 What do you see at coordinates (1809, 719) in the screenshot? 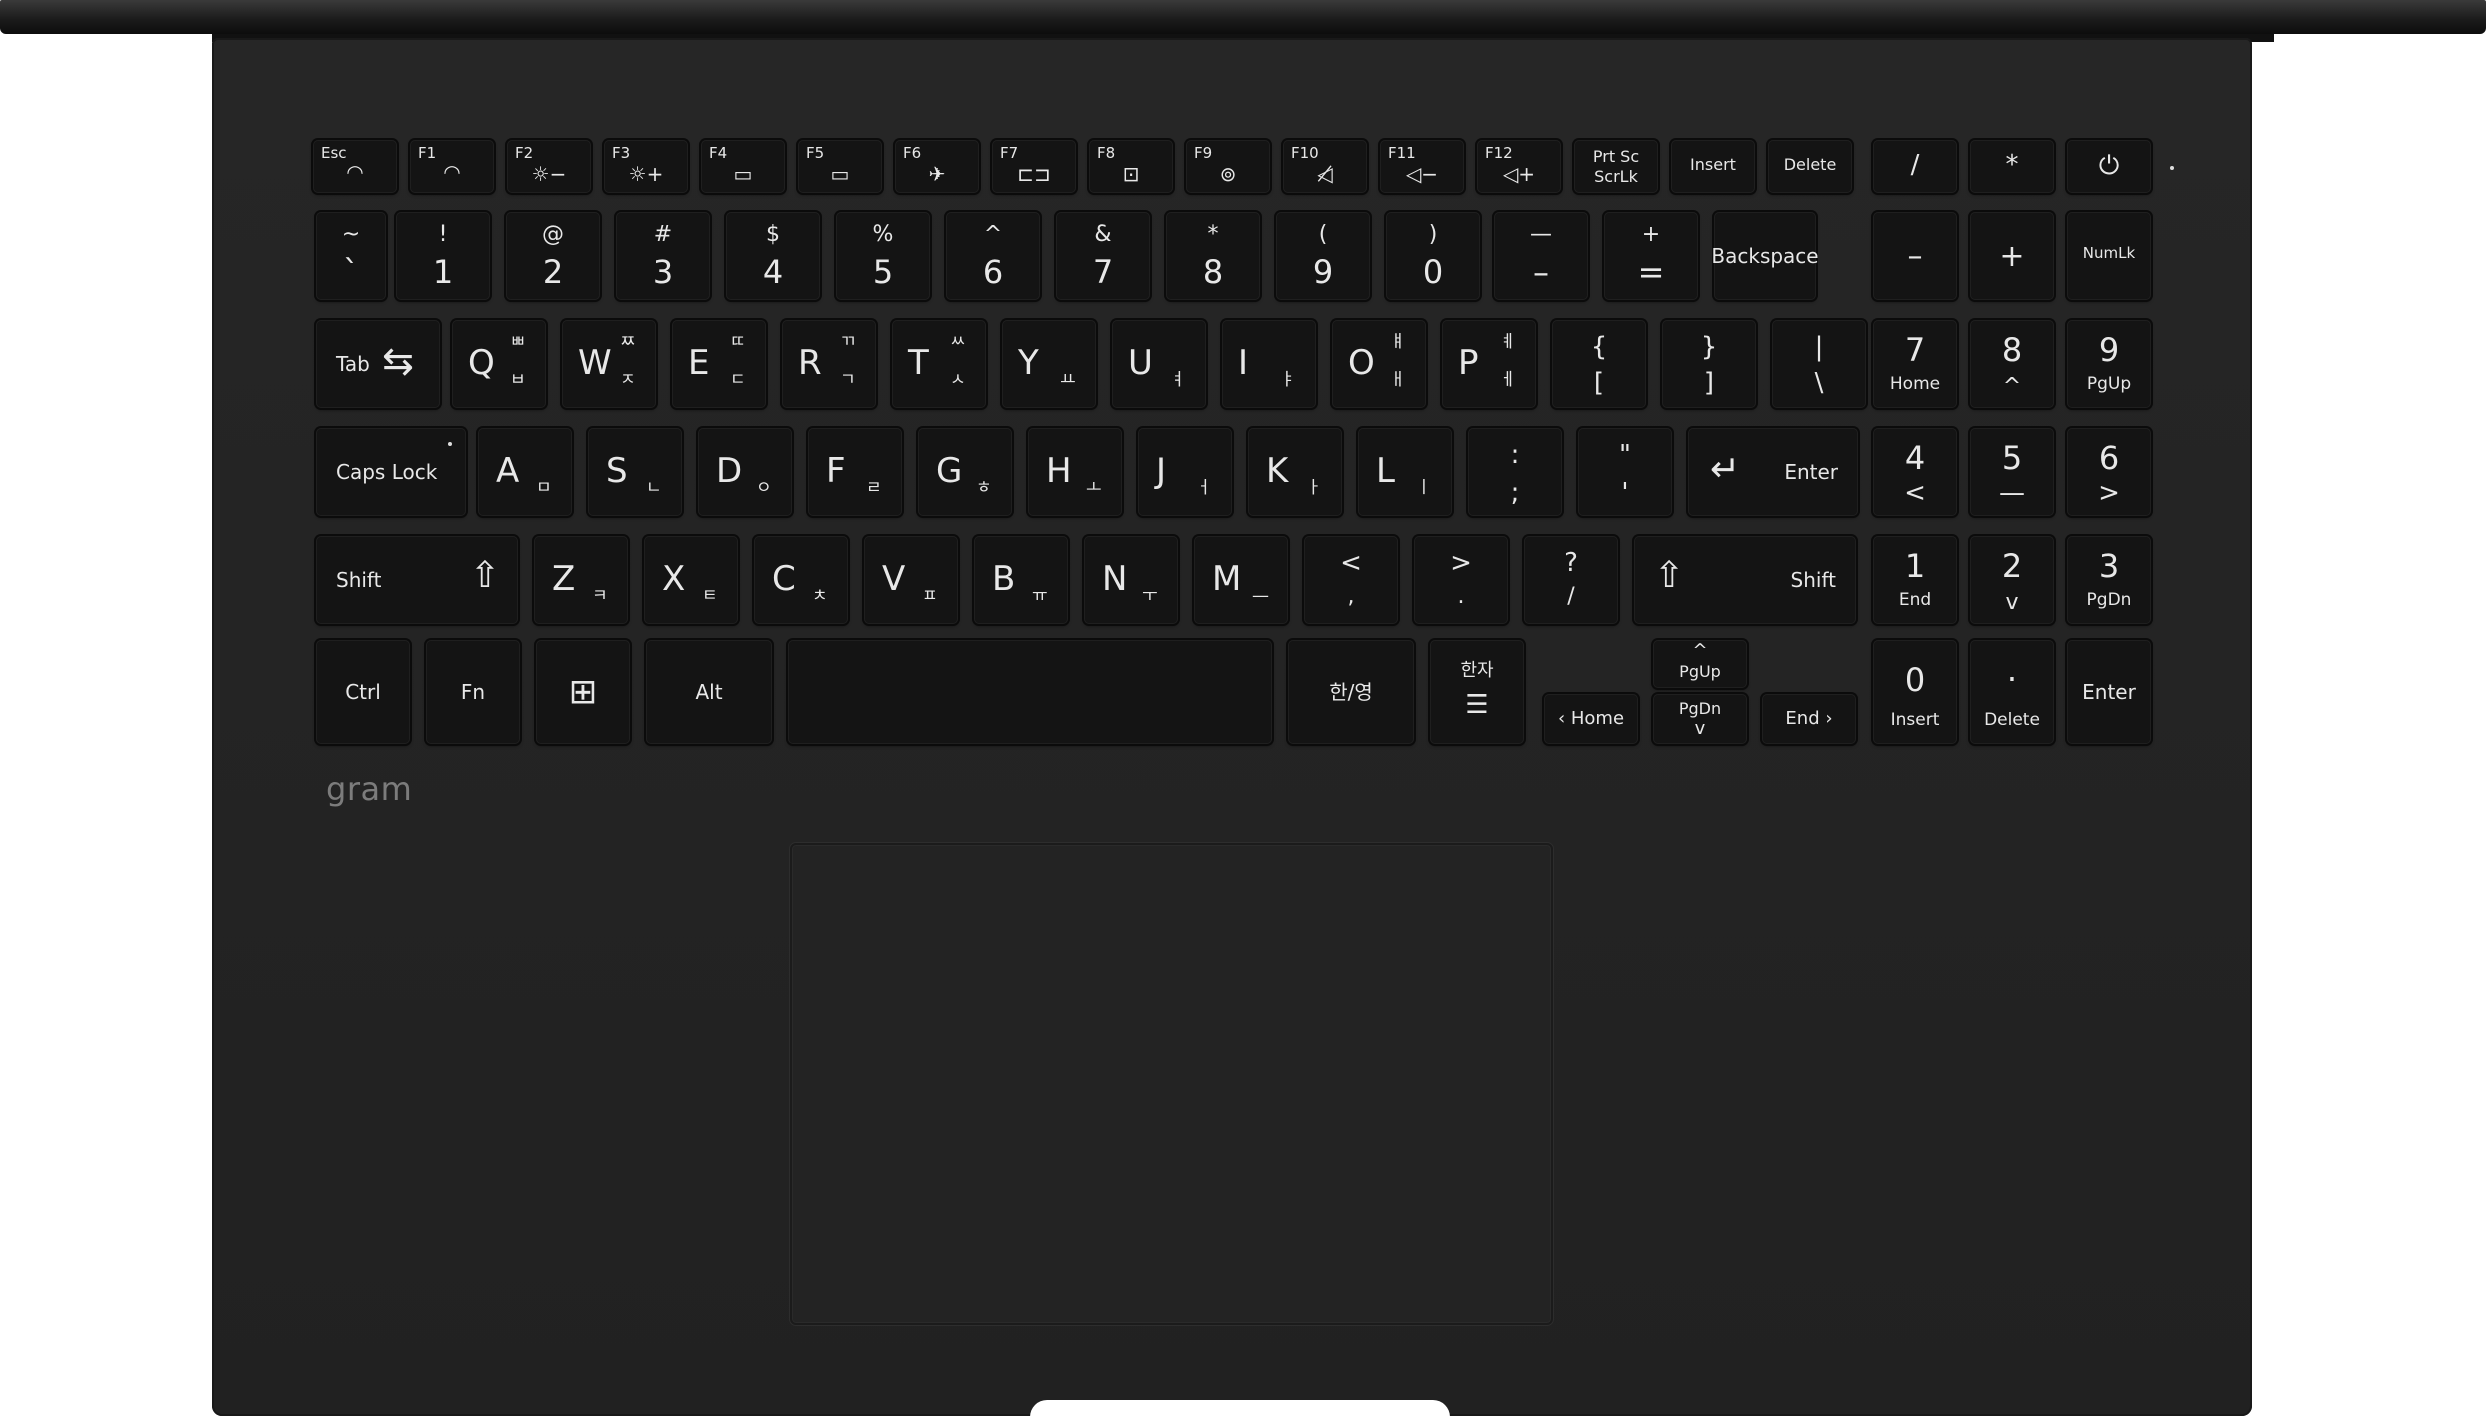
I see `key-end-arrow: End ›` at bounding box center [1809, 719].